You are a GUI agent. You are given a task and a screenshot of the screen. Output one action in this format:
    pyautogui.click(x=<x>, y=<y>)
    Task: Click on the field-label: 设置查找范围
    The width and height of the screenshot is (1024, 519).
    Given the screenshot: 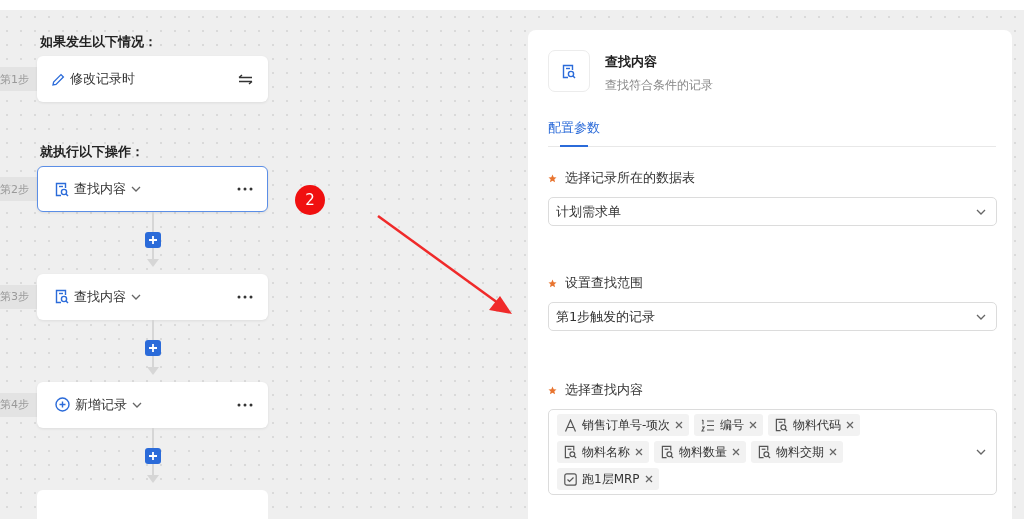 What is the action you would take?
    pyautogui.click(x=604, y=283)
    